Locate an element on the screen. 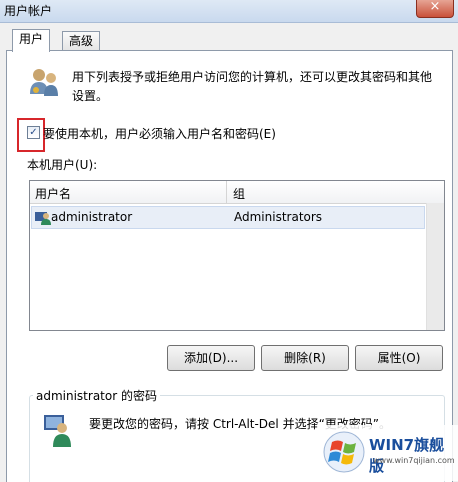 The height and width of the screenshot is (482, 458). row-username: administrator is located at coordinates (92, 217).